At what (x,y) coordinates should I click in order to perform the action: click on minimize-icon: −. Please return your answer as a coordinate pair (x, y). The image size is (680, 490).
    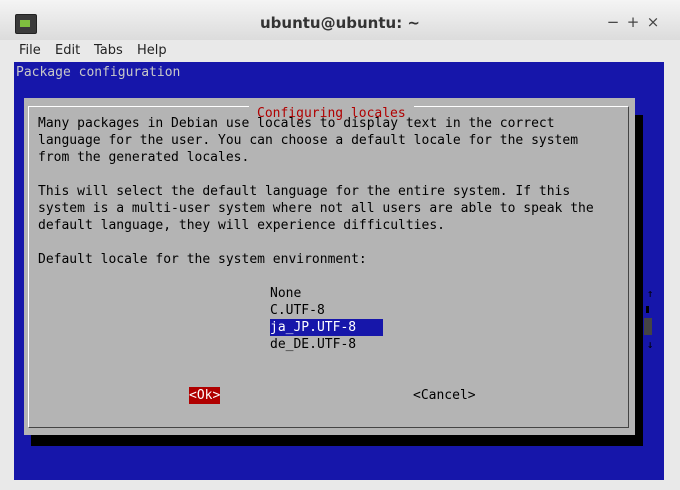
    Looking at the image, I should click on (613, 22).